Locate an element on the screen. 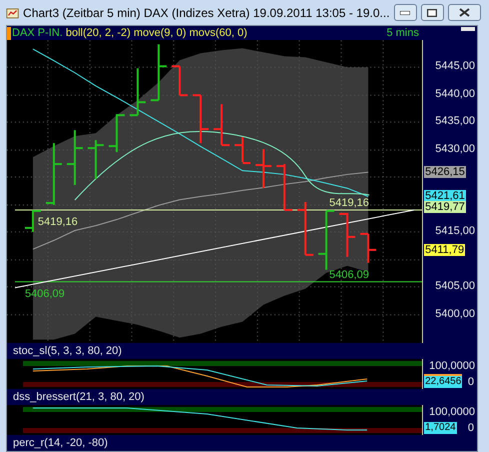 Image resolution: width=489 pixels, height=452 pixels. indicator-title: stoc_sl(5, 3, 3, 80, 20) is located at coordinates (67, 351).